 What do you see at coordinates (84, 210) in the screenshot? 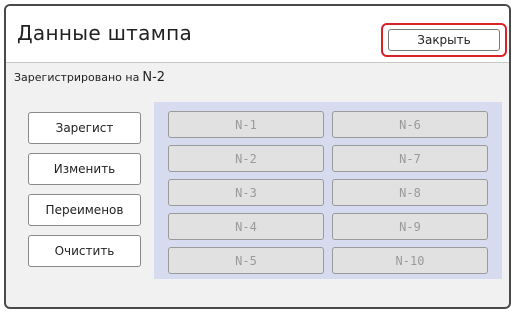
I see `rename-button: Переименов` at bounding box center [84, 210].